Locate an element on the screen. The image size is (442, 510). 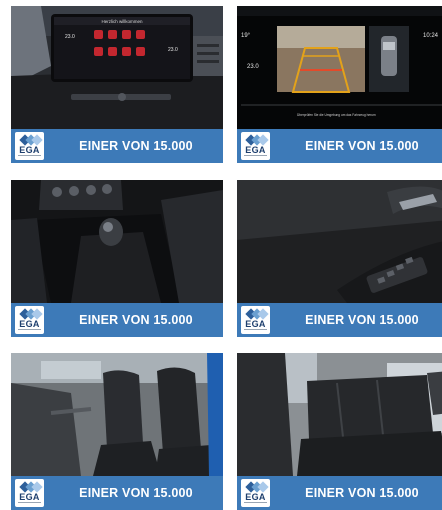
rear-seats-photo is located at coordinates (339, 414).